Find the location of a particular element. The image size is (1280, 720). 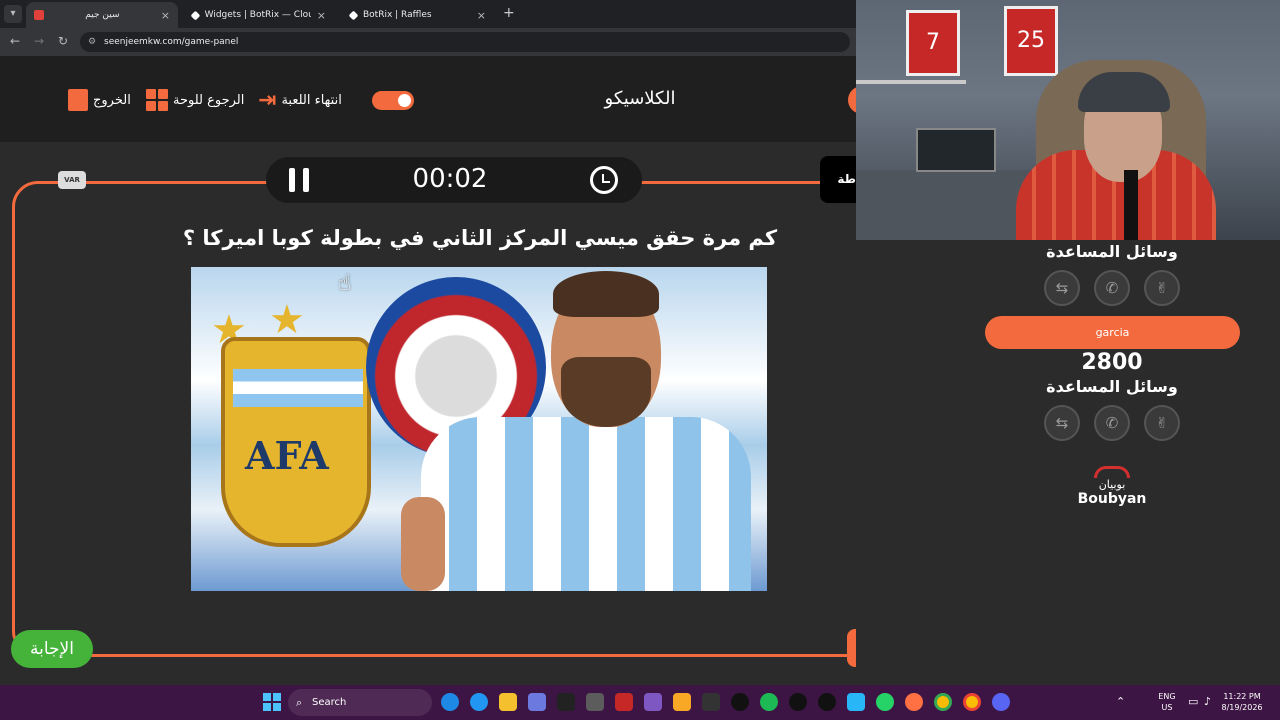

taskbar: ⌕ Search ⌃ ENG US ▭ ♪ 11:22 PM 8/19/2026 is located at coordinates (640, 702).